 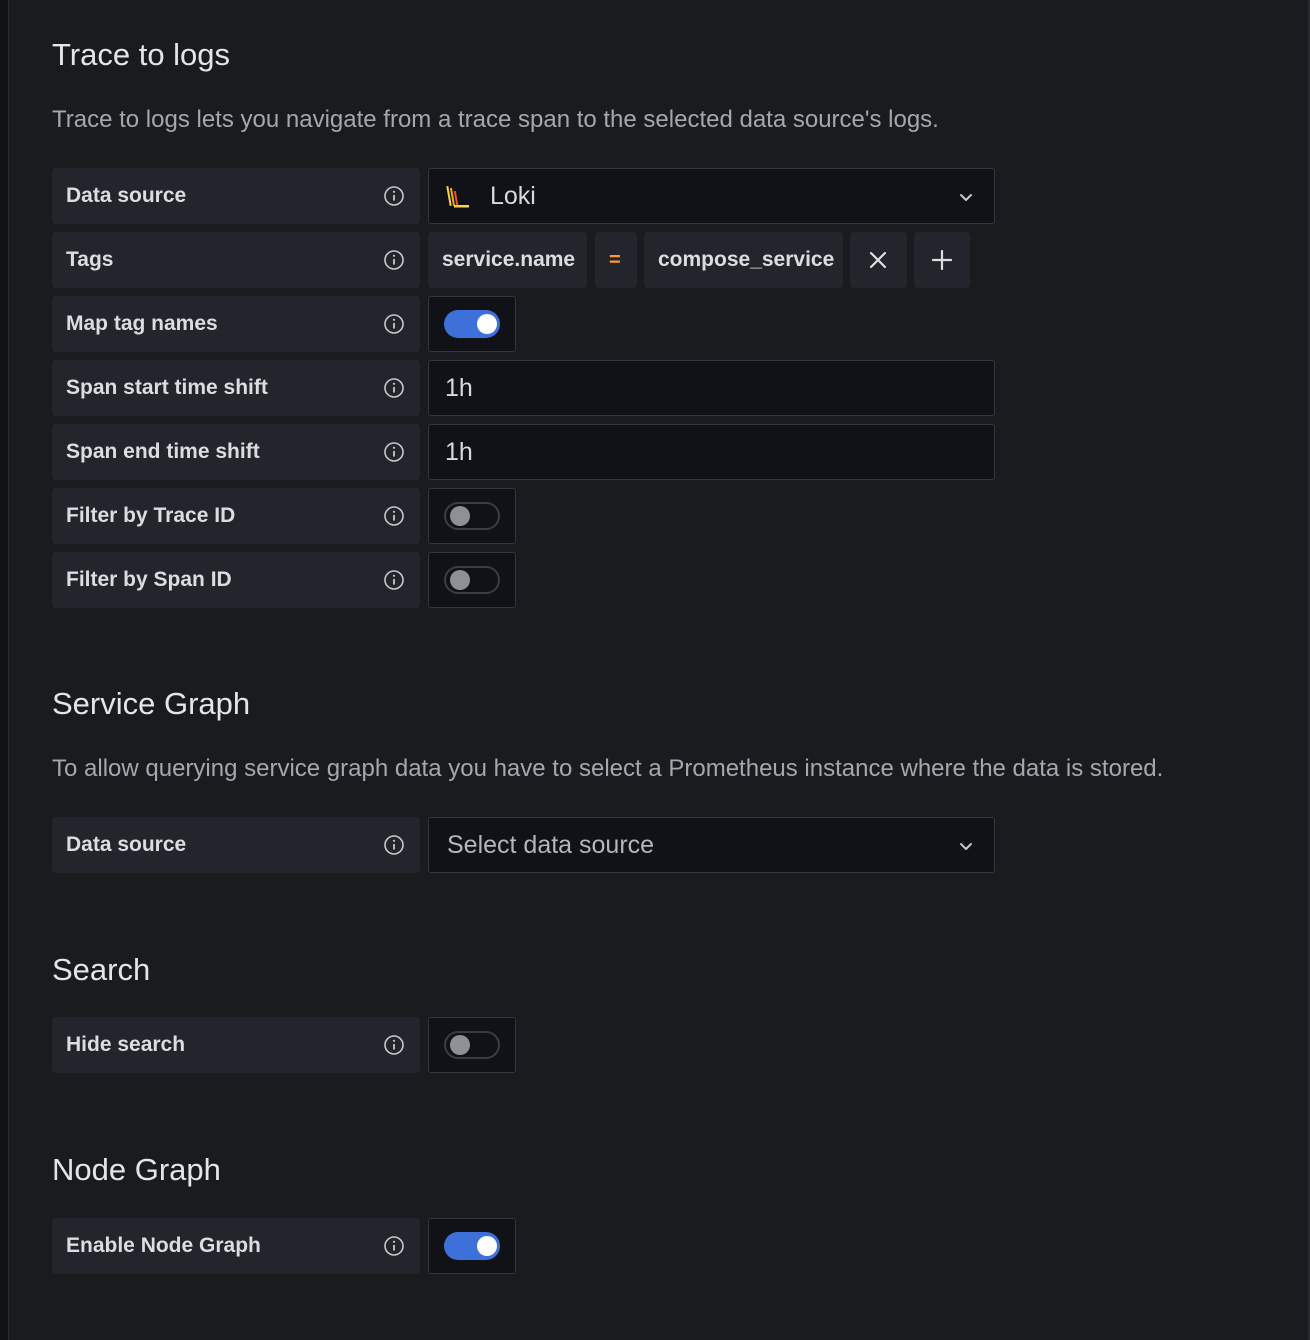 I want to click on service-graph-data-source-row: Data source Select data source, so click(x=524, y=845).